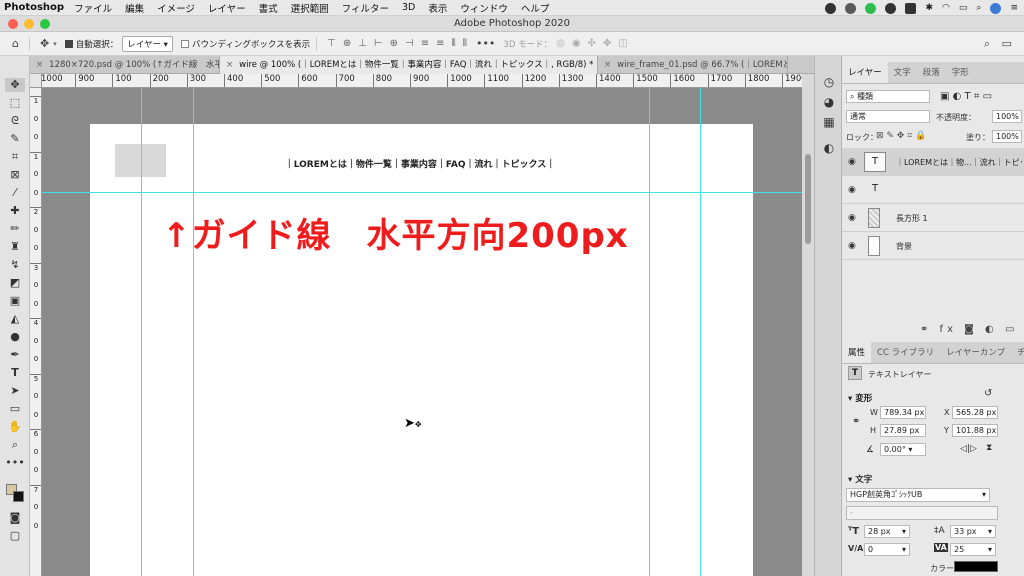  I want to click on background-color-swatch, so click(18, 496).